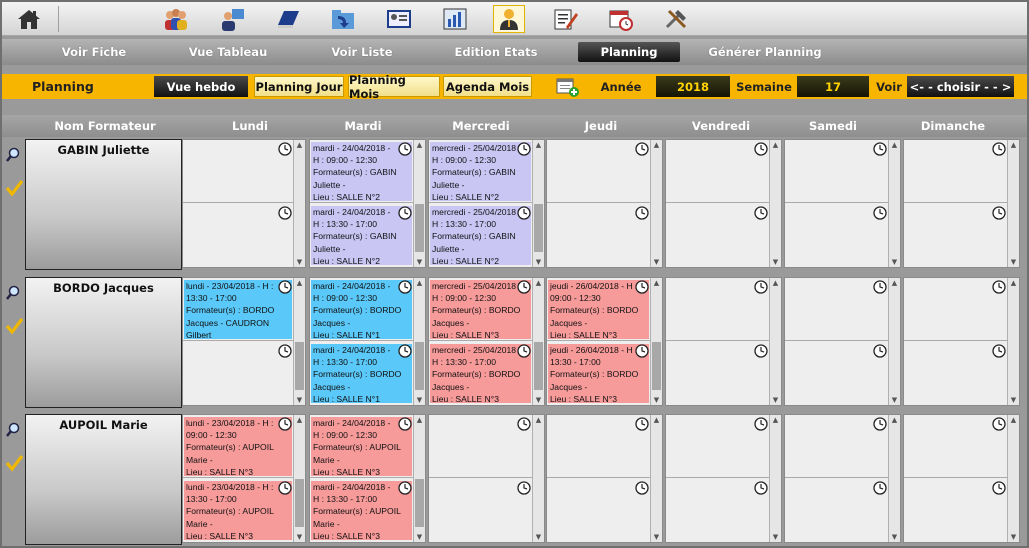 The height and width of the screenshot is (548, 1029). Describe the element at coordinates (629, 52) in the screenshot. I see `tab-planning: Planning` at that location.